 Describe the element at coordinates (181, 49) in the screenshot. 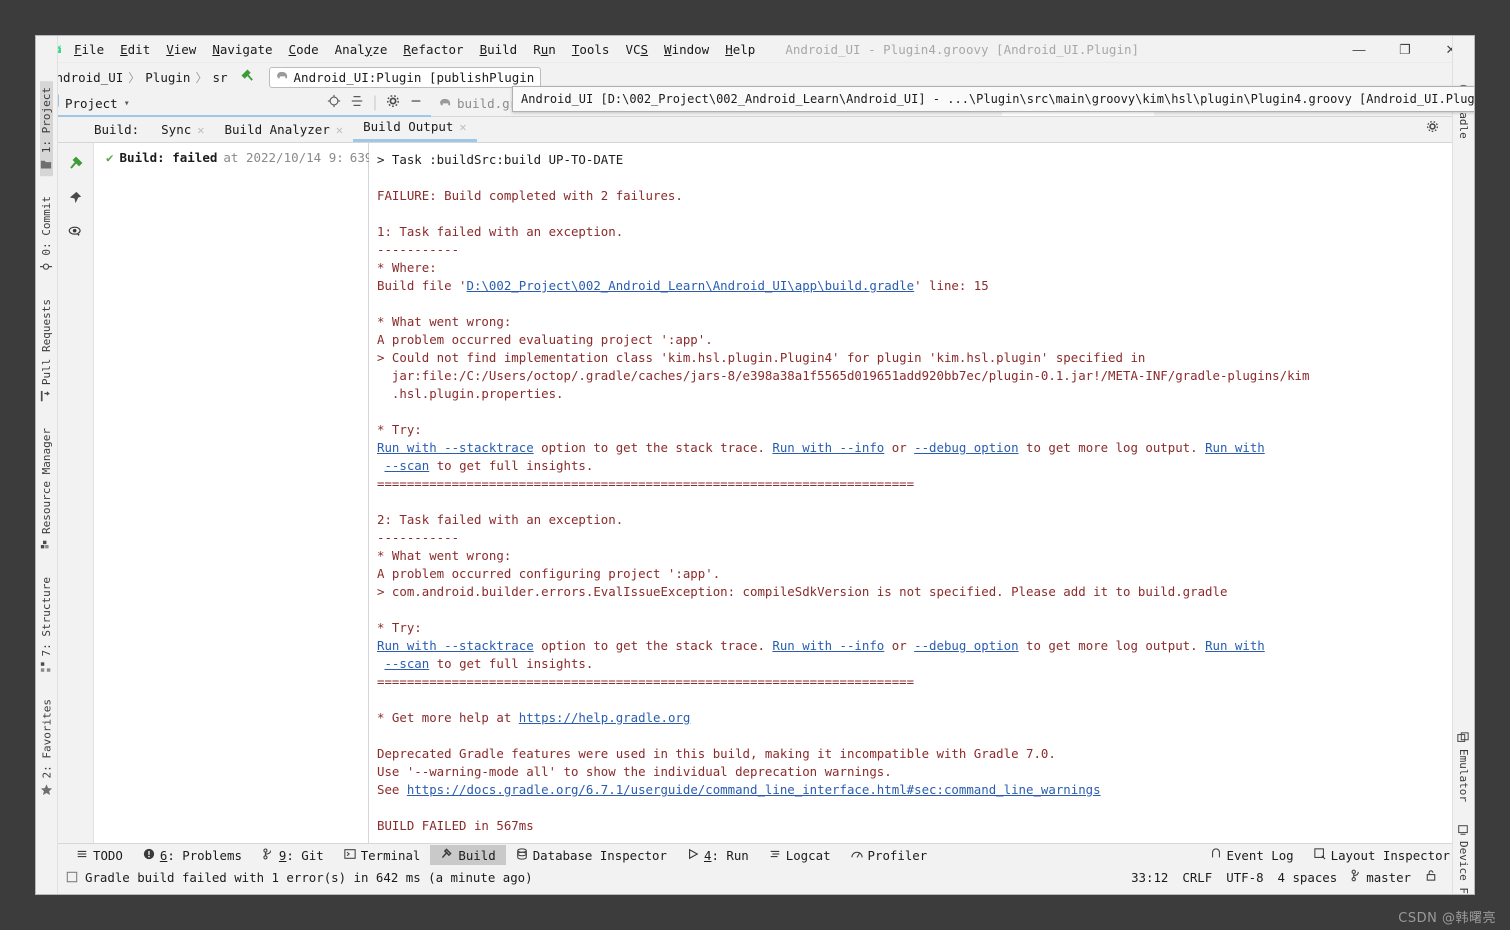

I see `menu-item-view: View` at that location.